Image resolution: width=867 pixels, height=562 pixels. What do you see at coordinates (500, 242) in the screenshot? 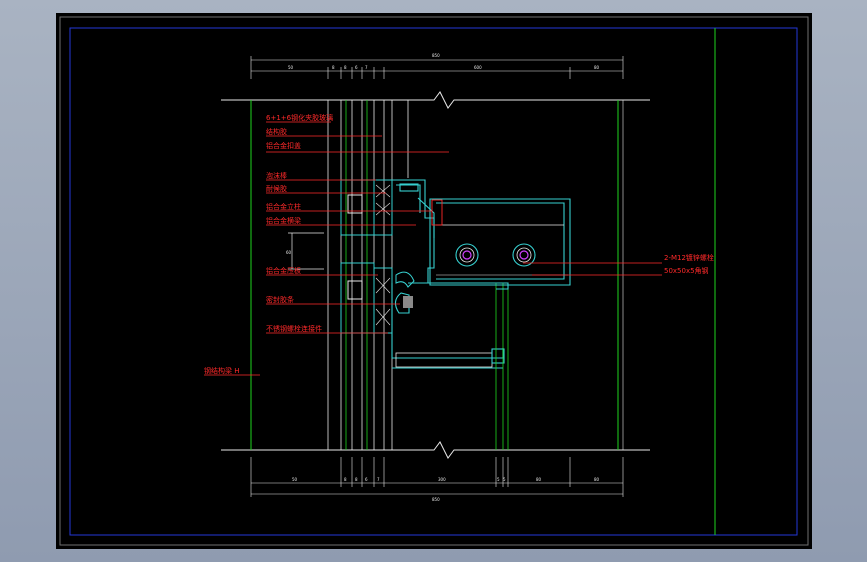
I see `steel-beam-box` at bounding box center [500, 242].